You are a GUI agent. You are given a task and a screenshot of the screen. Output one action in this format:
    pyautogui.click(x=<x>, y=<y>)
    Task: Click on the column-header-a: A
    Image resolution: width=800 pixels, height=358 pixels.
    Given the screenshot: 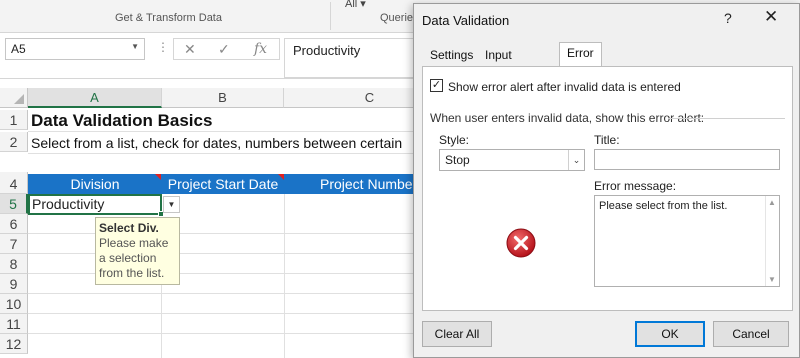 What is the action you would take?
    pyautogui.click(x=95, y=98)
    